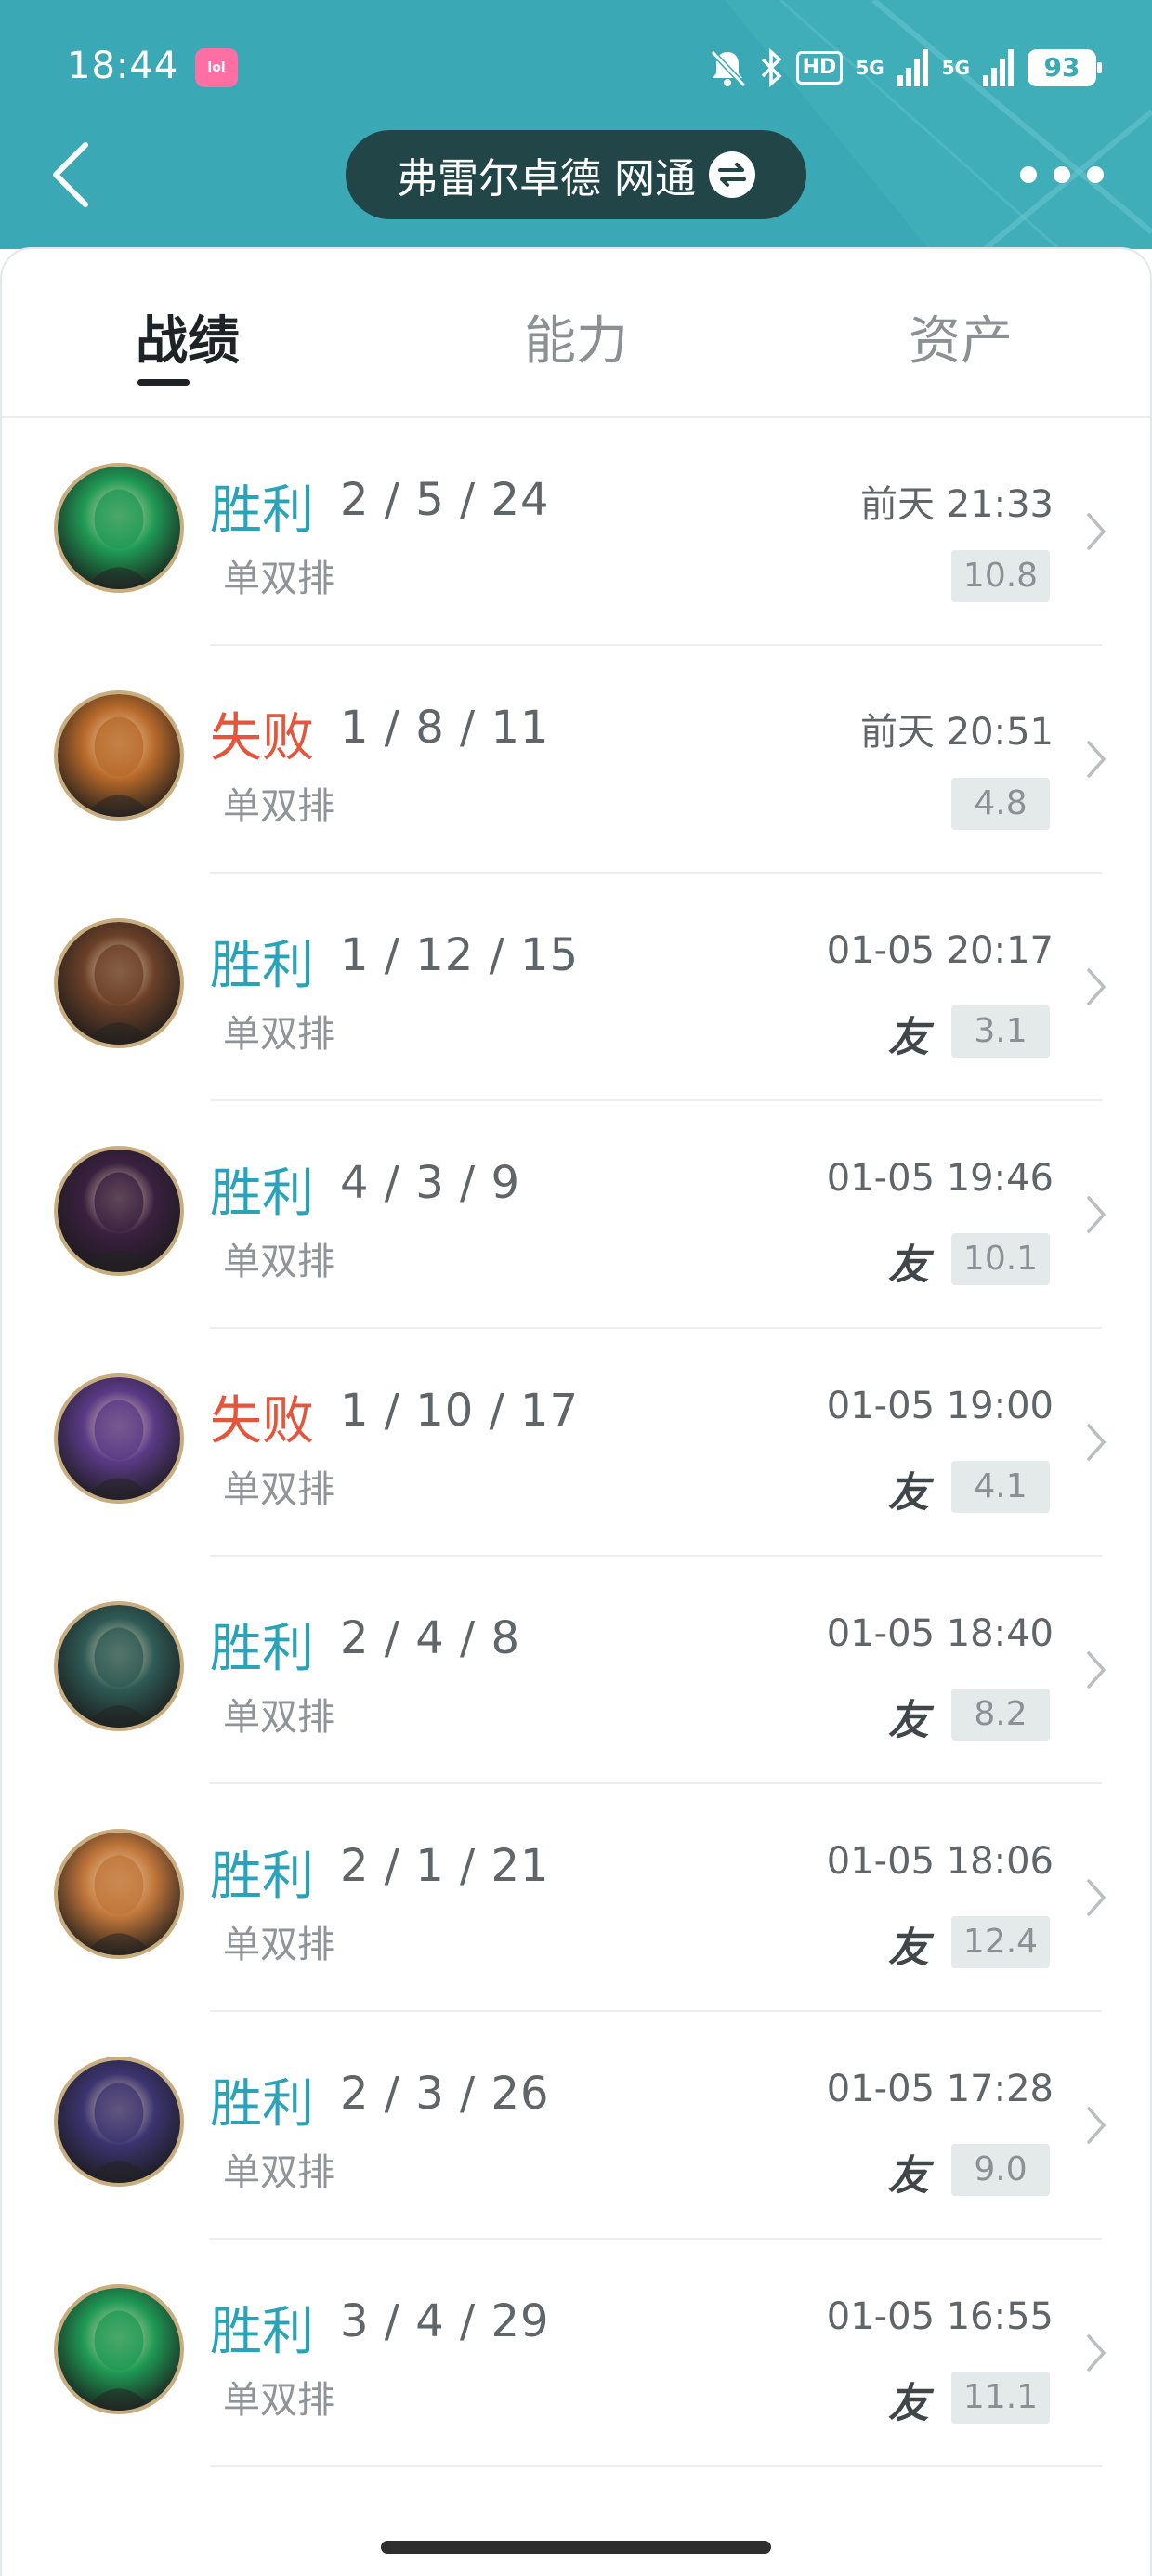  I want to click on match-time: 01-05 18:40, so click(940, 1633).